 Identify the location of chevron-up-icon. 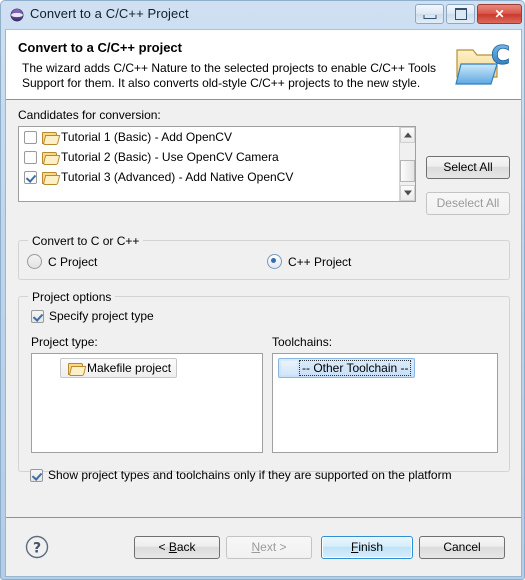
(407, 135).